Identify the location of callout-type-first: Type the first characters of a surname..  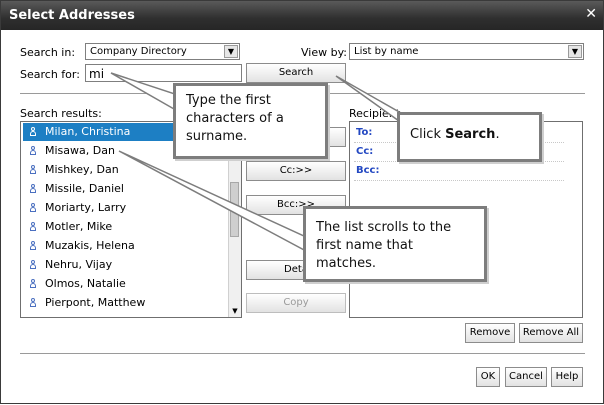
(250, 121).